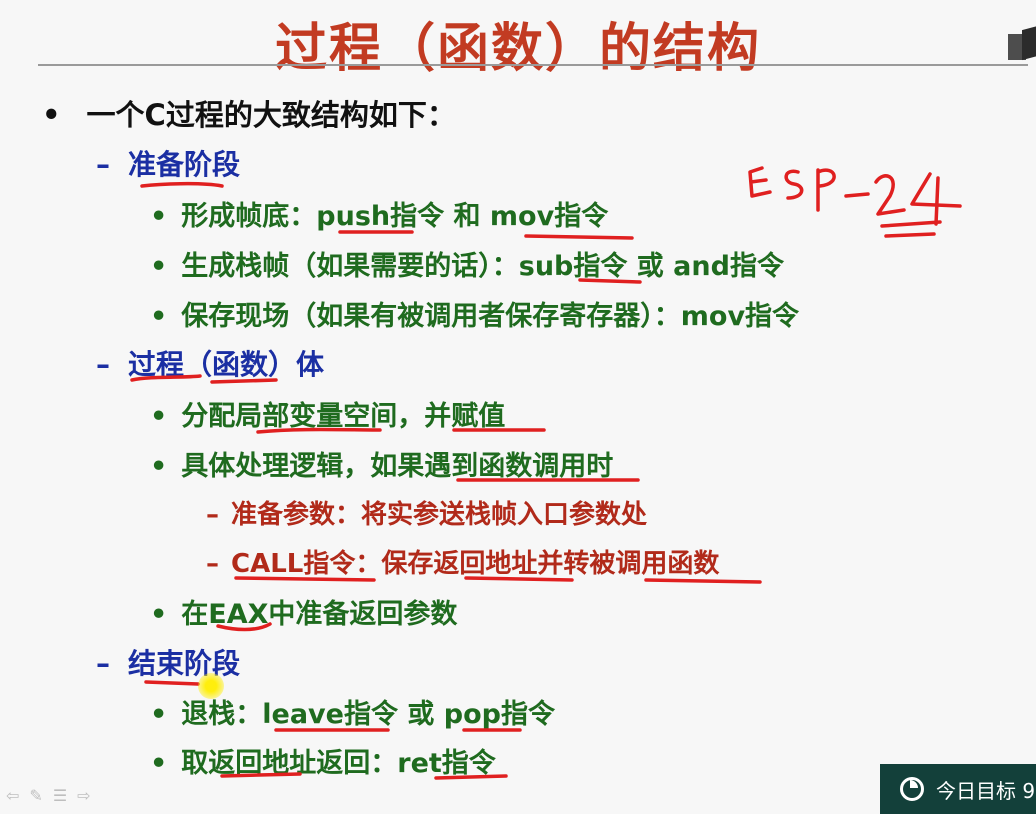  Describe the element at coordinates (475, 316) in the screenshot. I see `outline-item: • 保存现场（如果有被调用者保存寄存器）：mov指令` at that location.